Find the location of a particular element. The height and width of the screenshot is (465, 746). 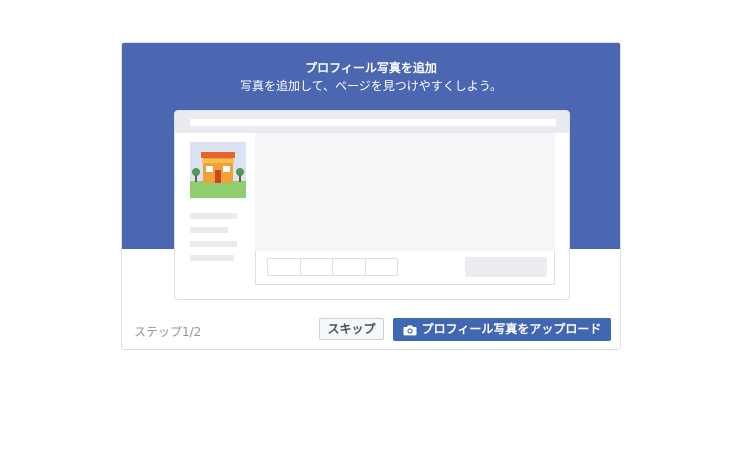

dialog-subtitle: 写真を追加して、ページを見つけやすくしよう。 is located at coordinates (371, 86).